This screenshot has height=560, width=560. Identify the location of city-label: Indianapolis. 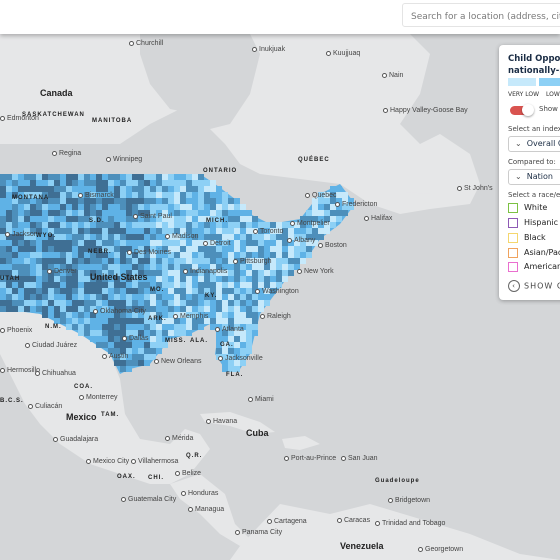
(205, 271).